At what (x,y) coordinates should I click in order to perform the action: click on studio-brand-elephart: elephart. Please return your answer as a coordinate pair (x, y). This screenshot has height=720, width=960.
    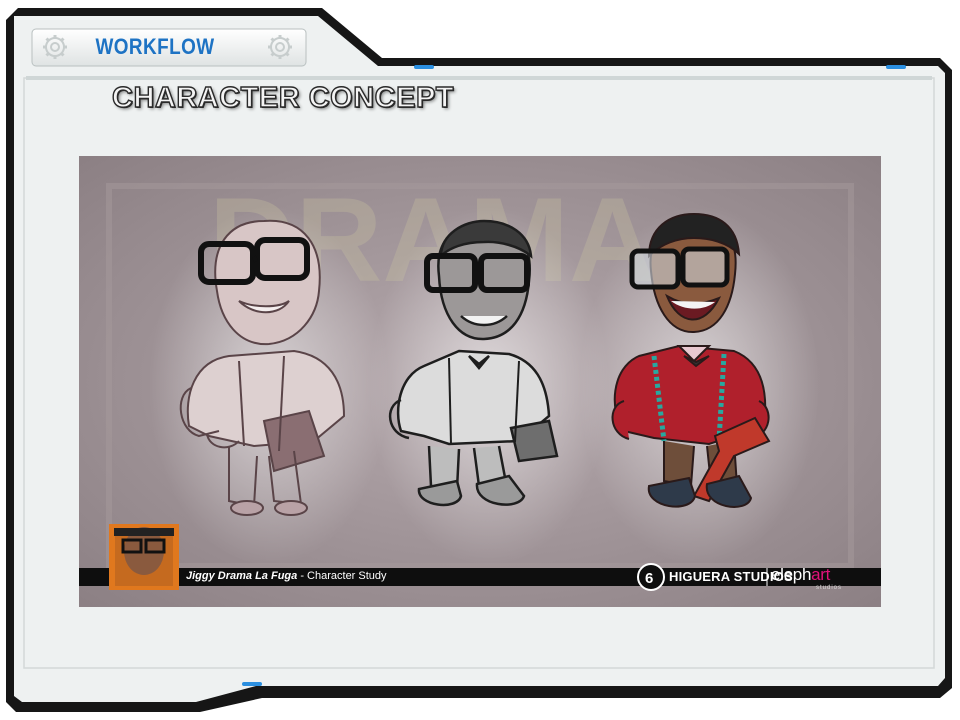
    Looking at the image, I should click on (800, 575).